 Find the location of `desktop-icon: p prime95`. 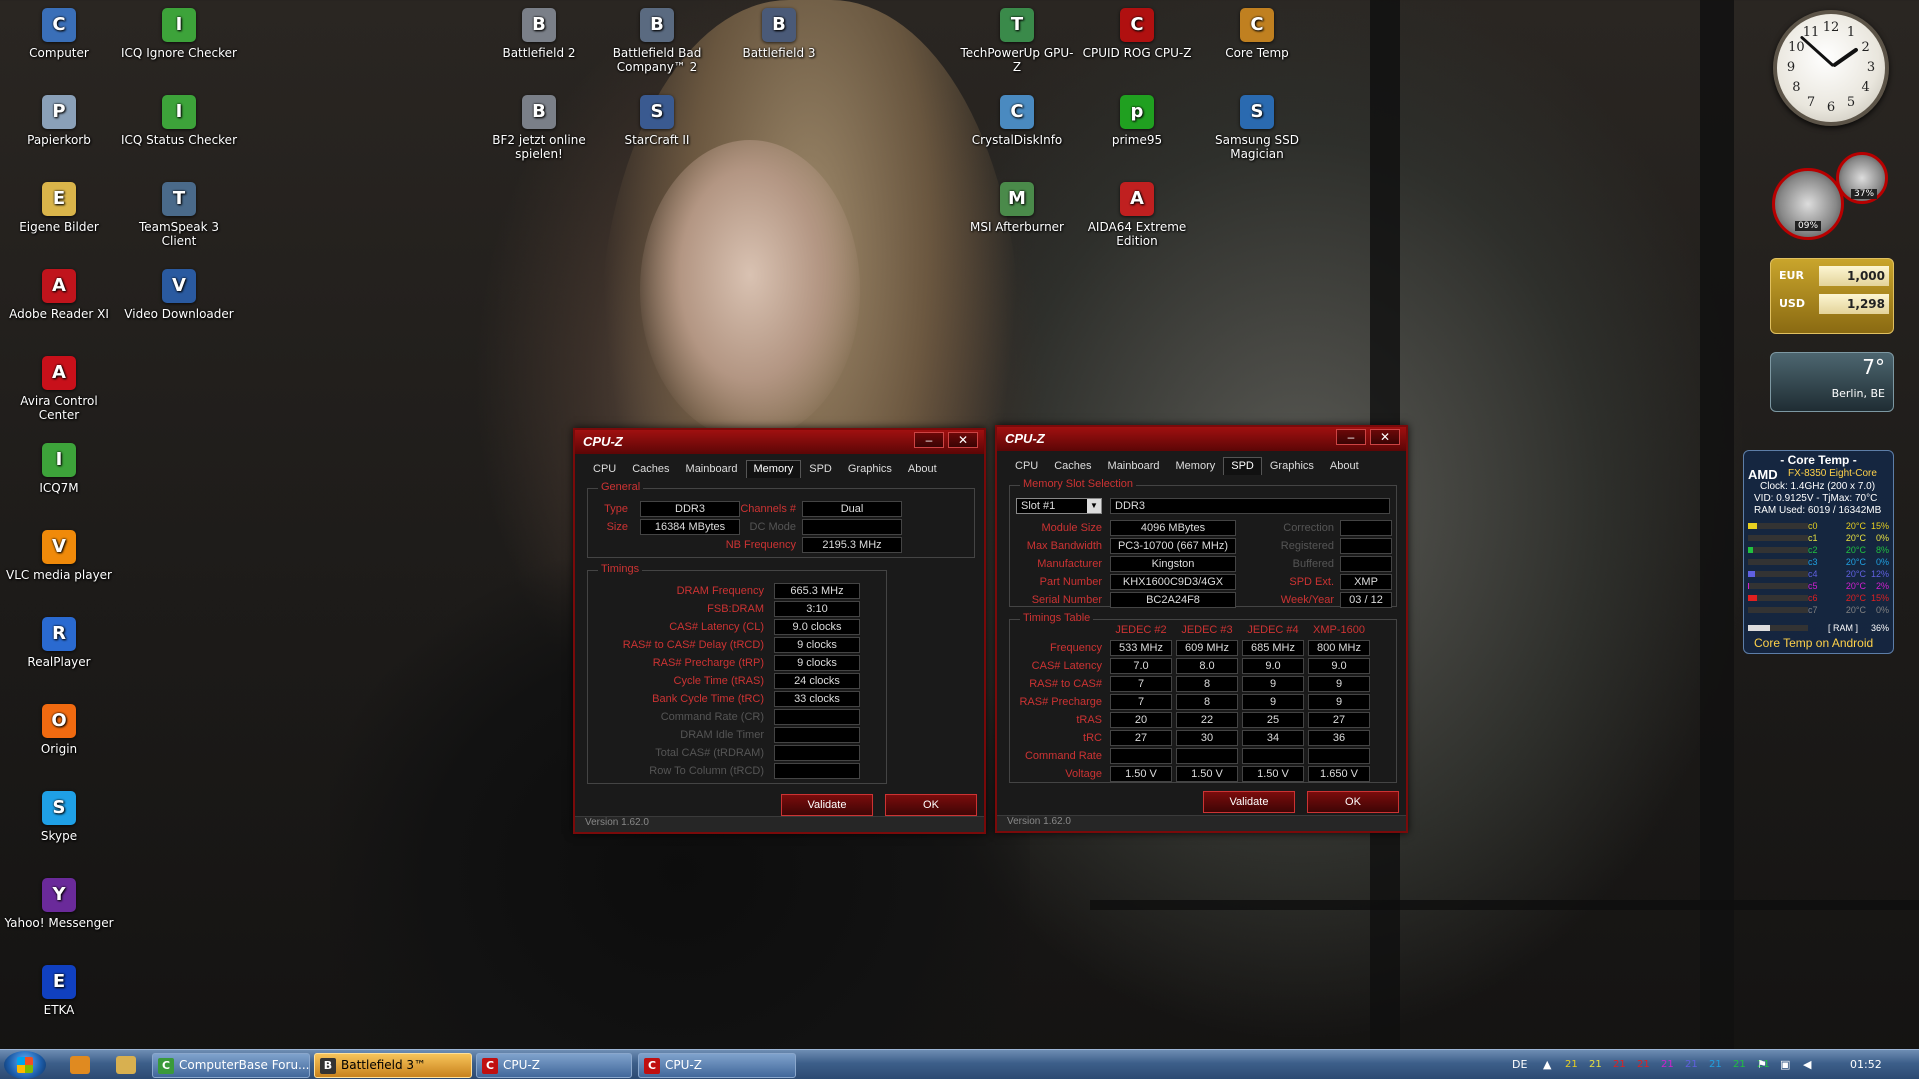

desktop-icon: p prime95 is located at coordinates (1137, 121).